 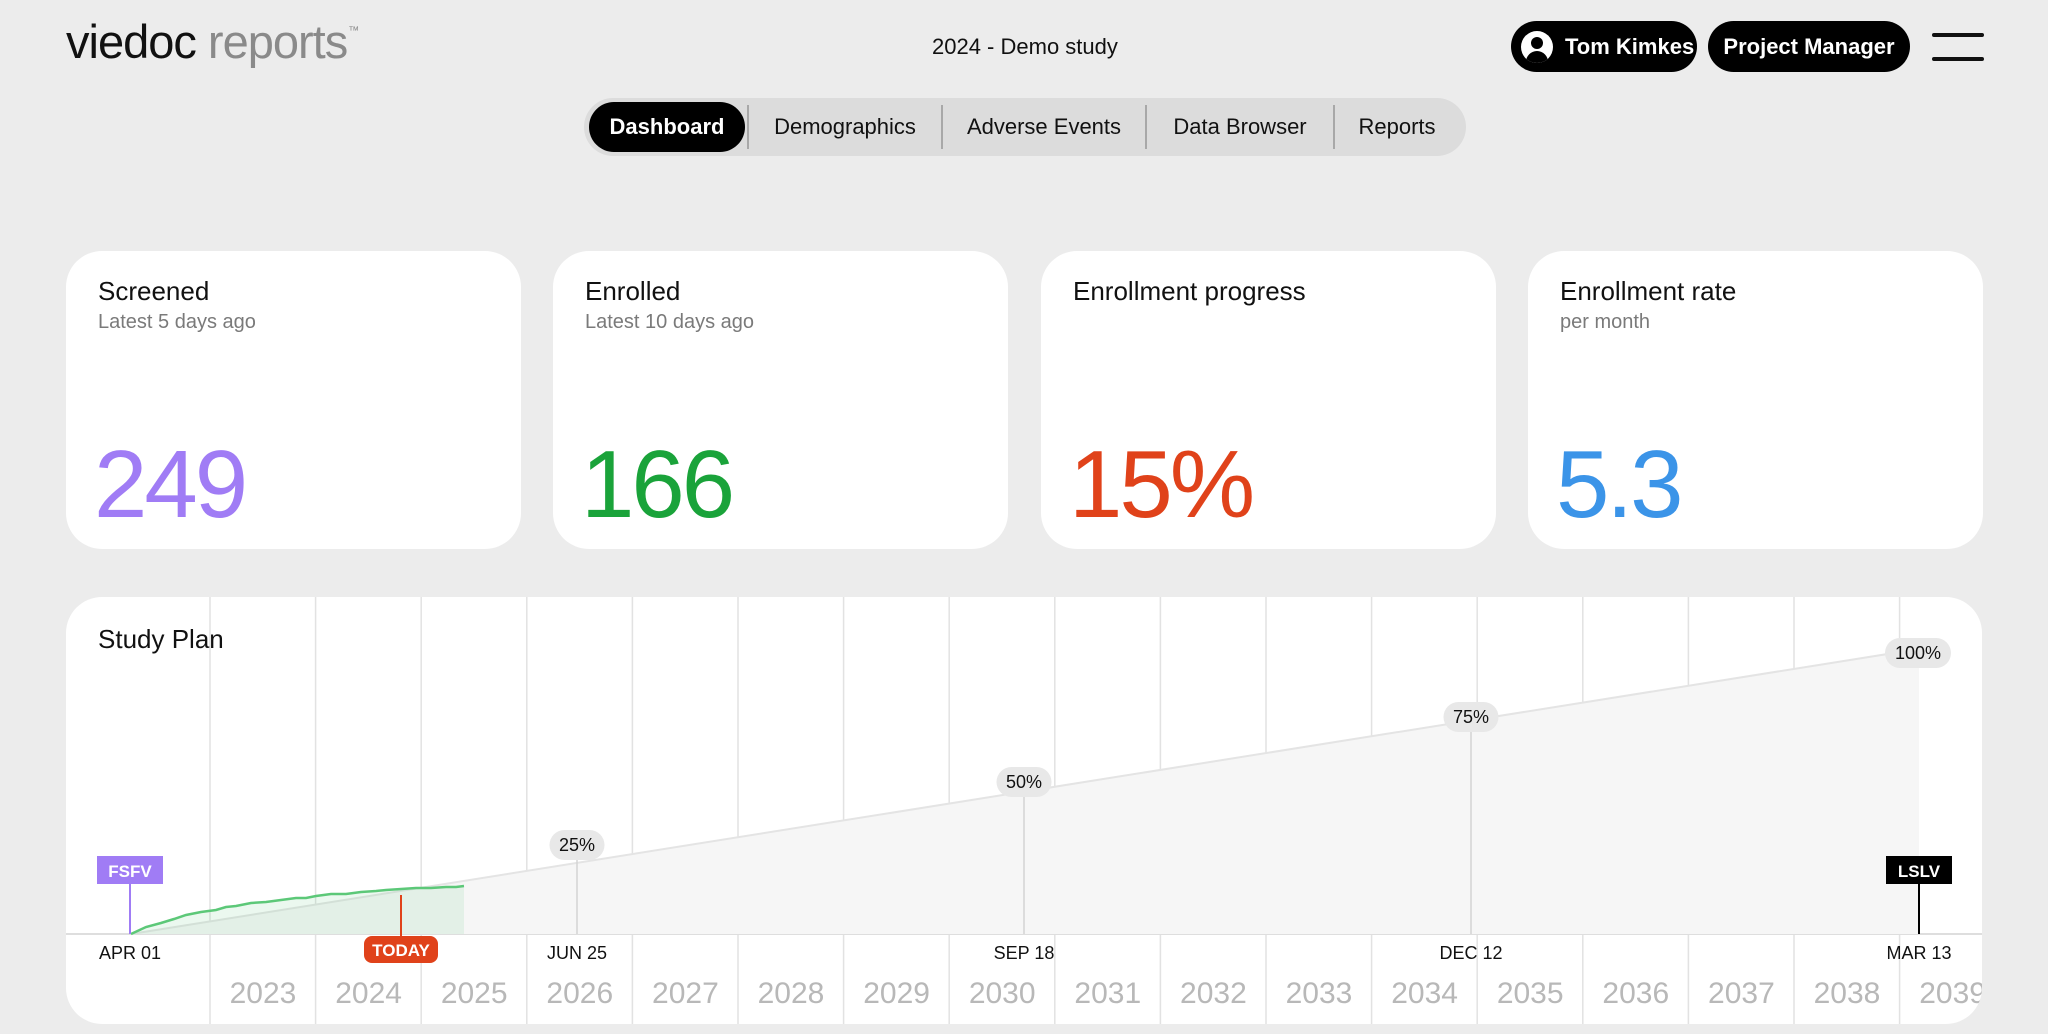 What do you see at coordinates (633, 291) in the screenshot?
I see `card-title: Enrolled` at bounding box center [633, 291].